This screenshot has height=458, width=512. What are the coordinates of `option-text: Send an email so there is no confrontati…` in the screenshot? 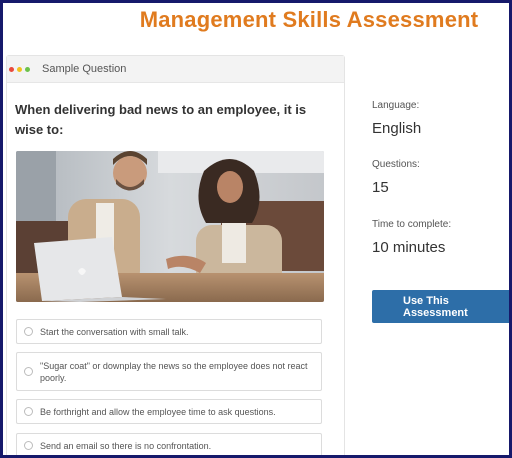 It's located at (126, 445).